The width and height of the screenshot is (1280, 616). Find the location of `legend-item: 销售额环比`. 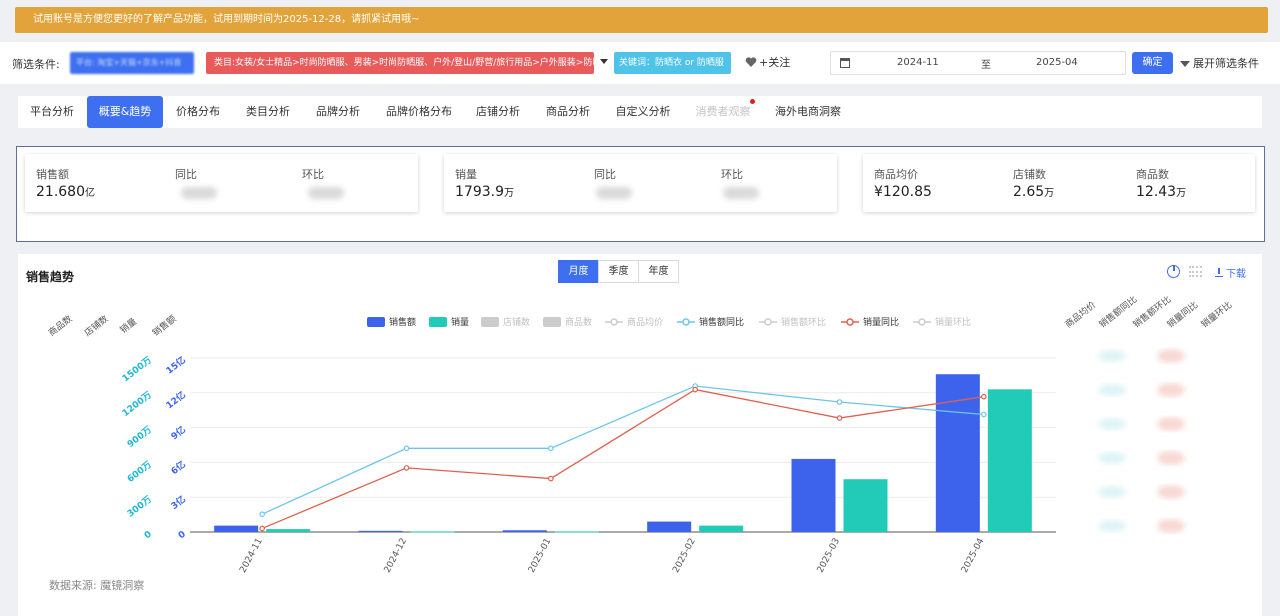

legend-item: 销售额环比 is located at coordinates (792, 322).